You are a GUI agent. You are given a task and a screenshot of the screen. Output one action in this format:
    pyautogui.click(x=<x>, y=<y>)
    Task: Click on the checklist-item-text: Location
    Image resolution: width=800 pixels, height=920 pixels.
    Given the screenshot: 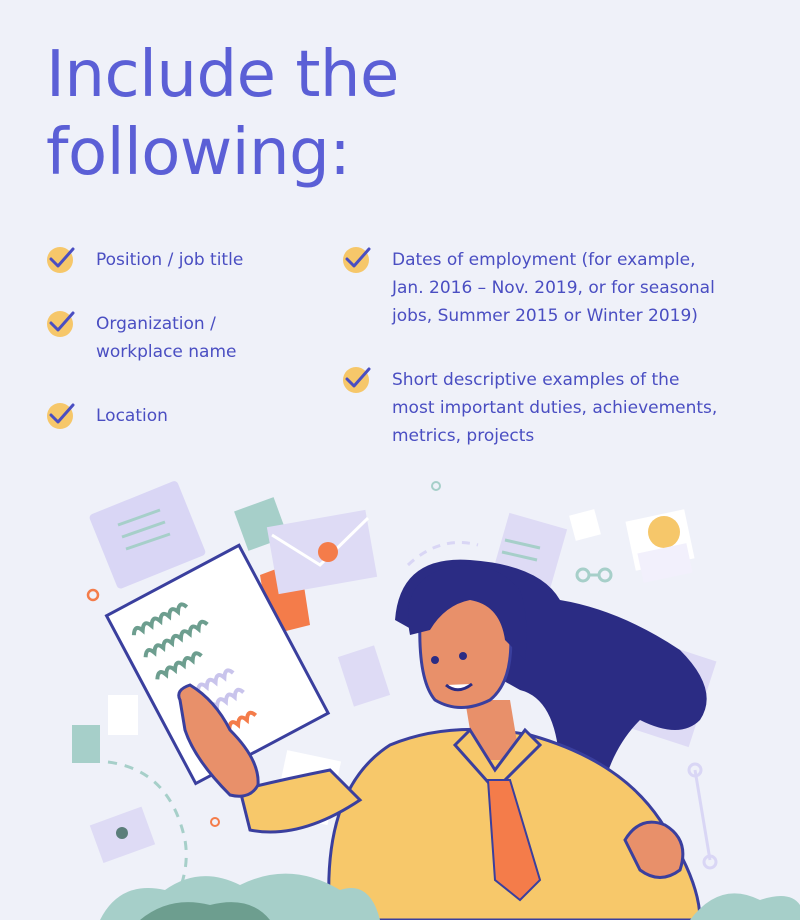 What is the action you would take?
    pyautogui.click(x=132, y=416)
    